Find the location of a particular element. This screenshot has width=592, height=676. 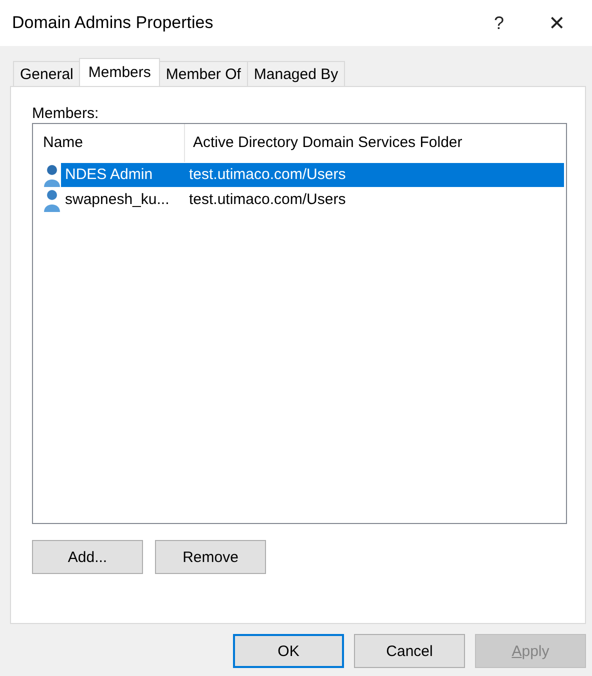

list-button: Remove is located at coordinates (210, 557).